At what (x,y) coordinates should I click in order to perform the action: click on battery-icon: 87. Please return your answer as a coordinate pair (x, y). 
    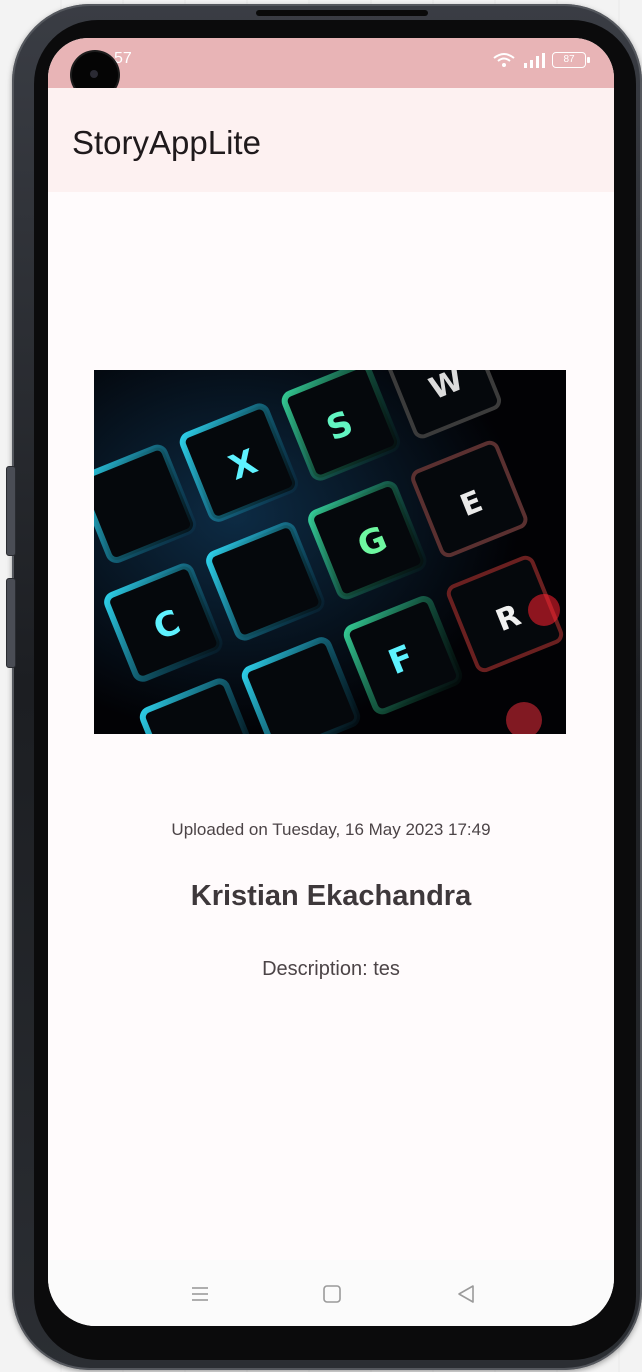
    Looking at the image, I should click on (571, 60).